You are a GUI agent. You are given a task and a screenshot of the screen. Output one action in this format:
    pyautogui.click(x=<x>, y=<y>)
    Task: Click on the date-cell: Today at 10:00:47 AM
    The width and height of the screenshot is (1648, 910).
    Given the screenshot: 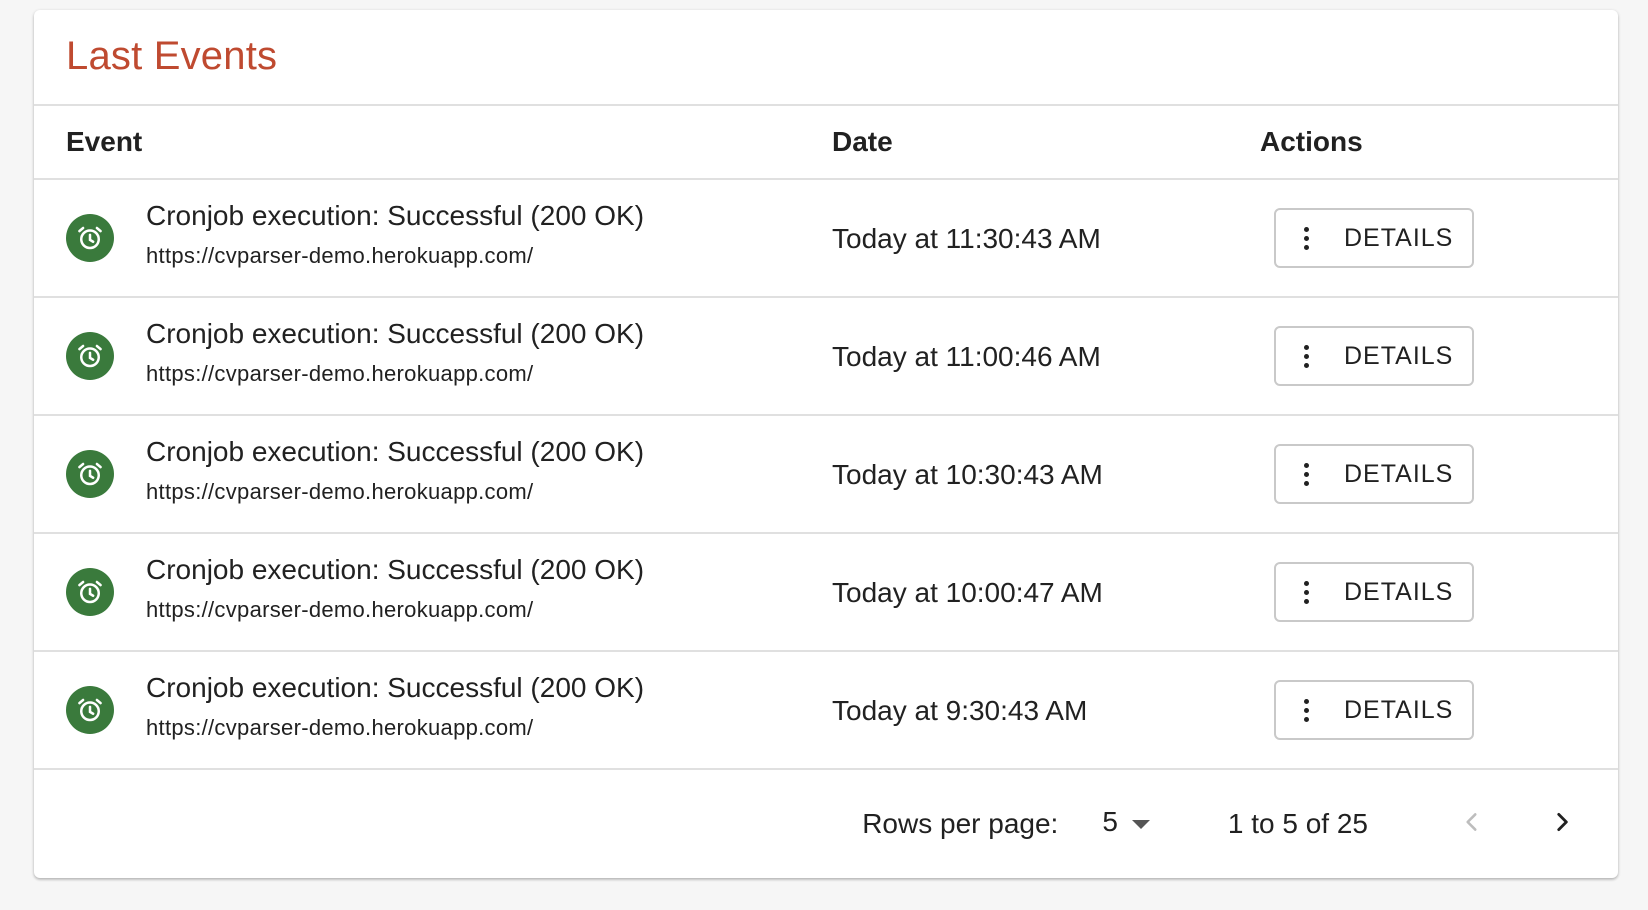 What is the action you would take?
    pyautogui.click(x=1046, y=592)
    